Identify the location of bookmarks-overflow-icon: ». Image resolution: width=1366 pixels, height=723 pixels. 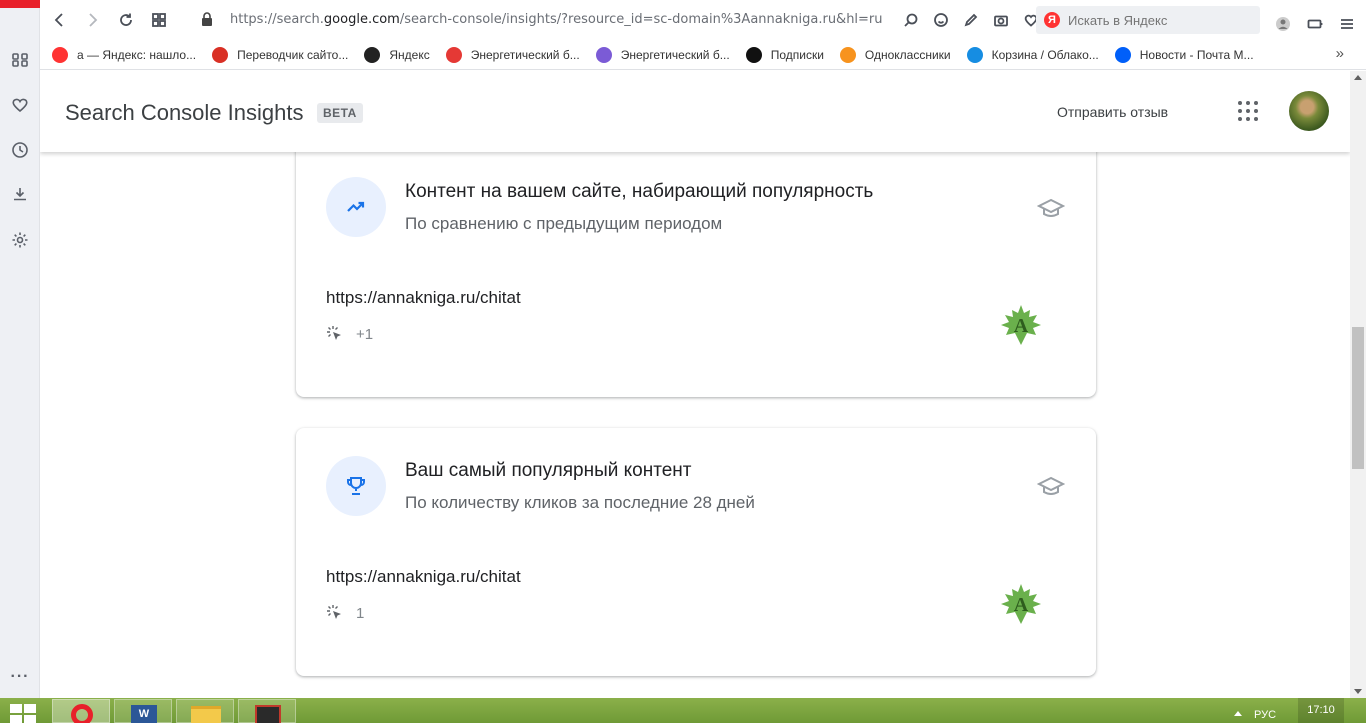
(1340, 53).